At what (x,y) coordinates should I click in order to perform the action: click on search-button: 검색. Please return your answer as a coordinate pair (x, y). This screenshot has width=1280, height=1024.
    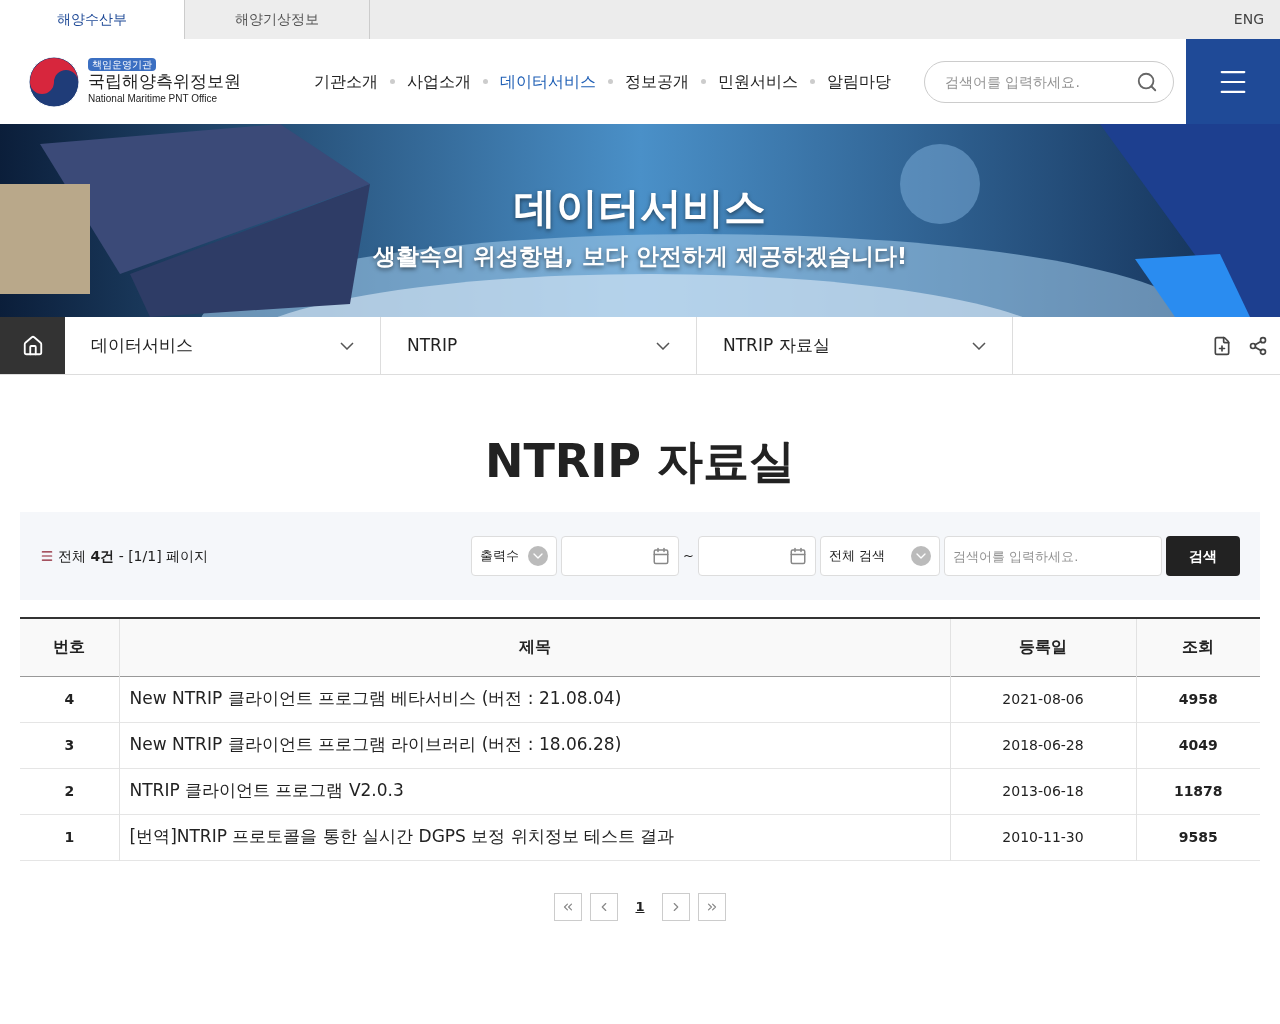
    Looking at the image, I should click on (1203, 556).